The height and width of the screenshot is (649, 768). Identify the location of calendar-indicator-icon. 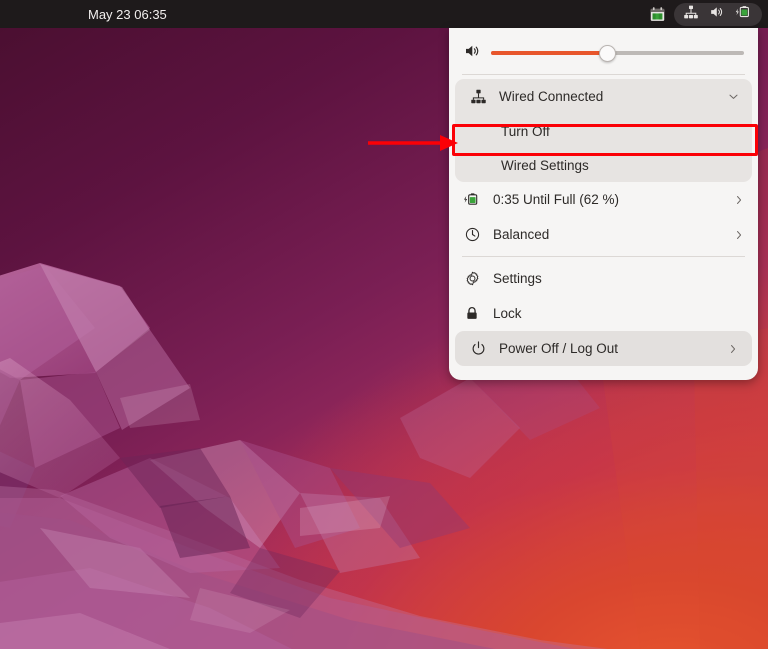
(657, 14).